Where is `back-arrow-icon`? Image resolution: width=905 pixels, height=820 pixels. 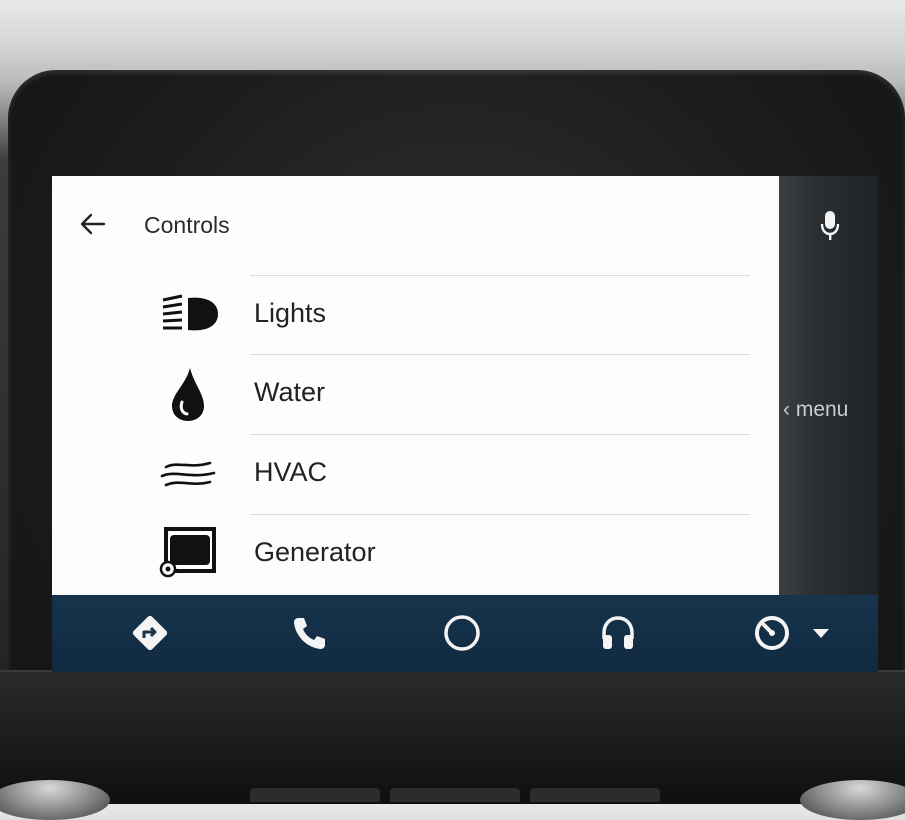 back-arrow-icon is located at coordinates (93, 224).